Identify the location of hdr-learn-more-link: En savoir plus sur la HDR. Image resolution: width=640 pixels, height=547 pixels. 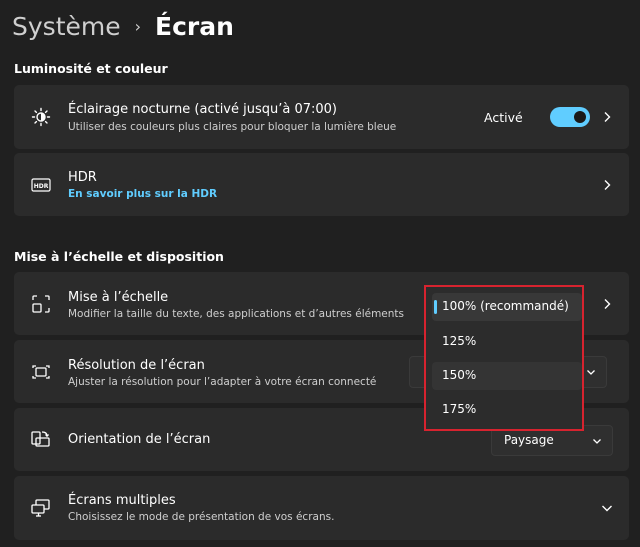
(142, 194).